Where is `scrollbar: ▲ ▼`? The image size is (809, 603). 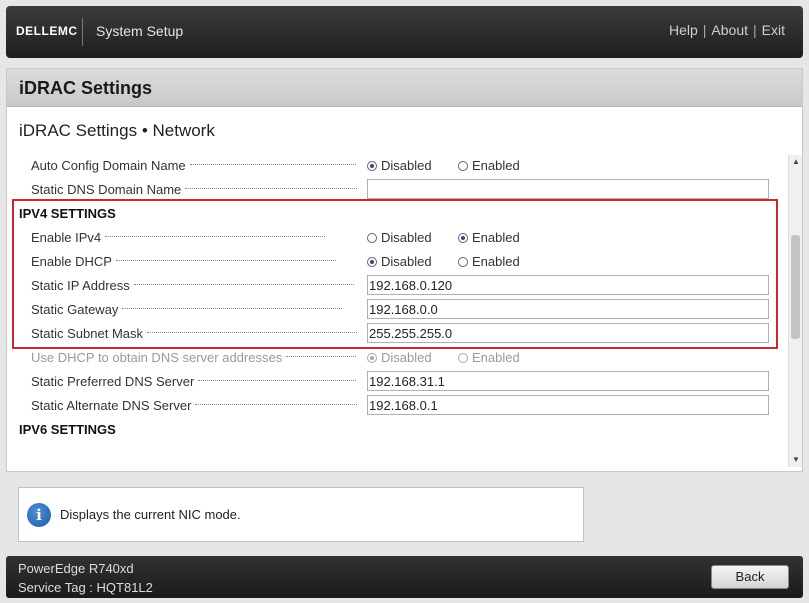 scrollbar: ▲ ▼ is located at coordinates (795, 311).